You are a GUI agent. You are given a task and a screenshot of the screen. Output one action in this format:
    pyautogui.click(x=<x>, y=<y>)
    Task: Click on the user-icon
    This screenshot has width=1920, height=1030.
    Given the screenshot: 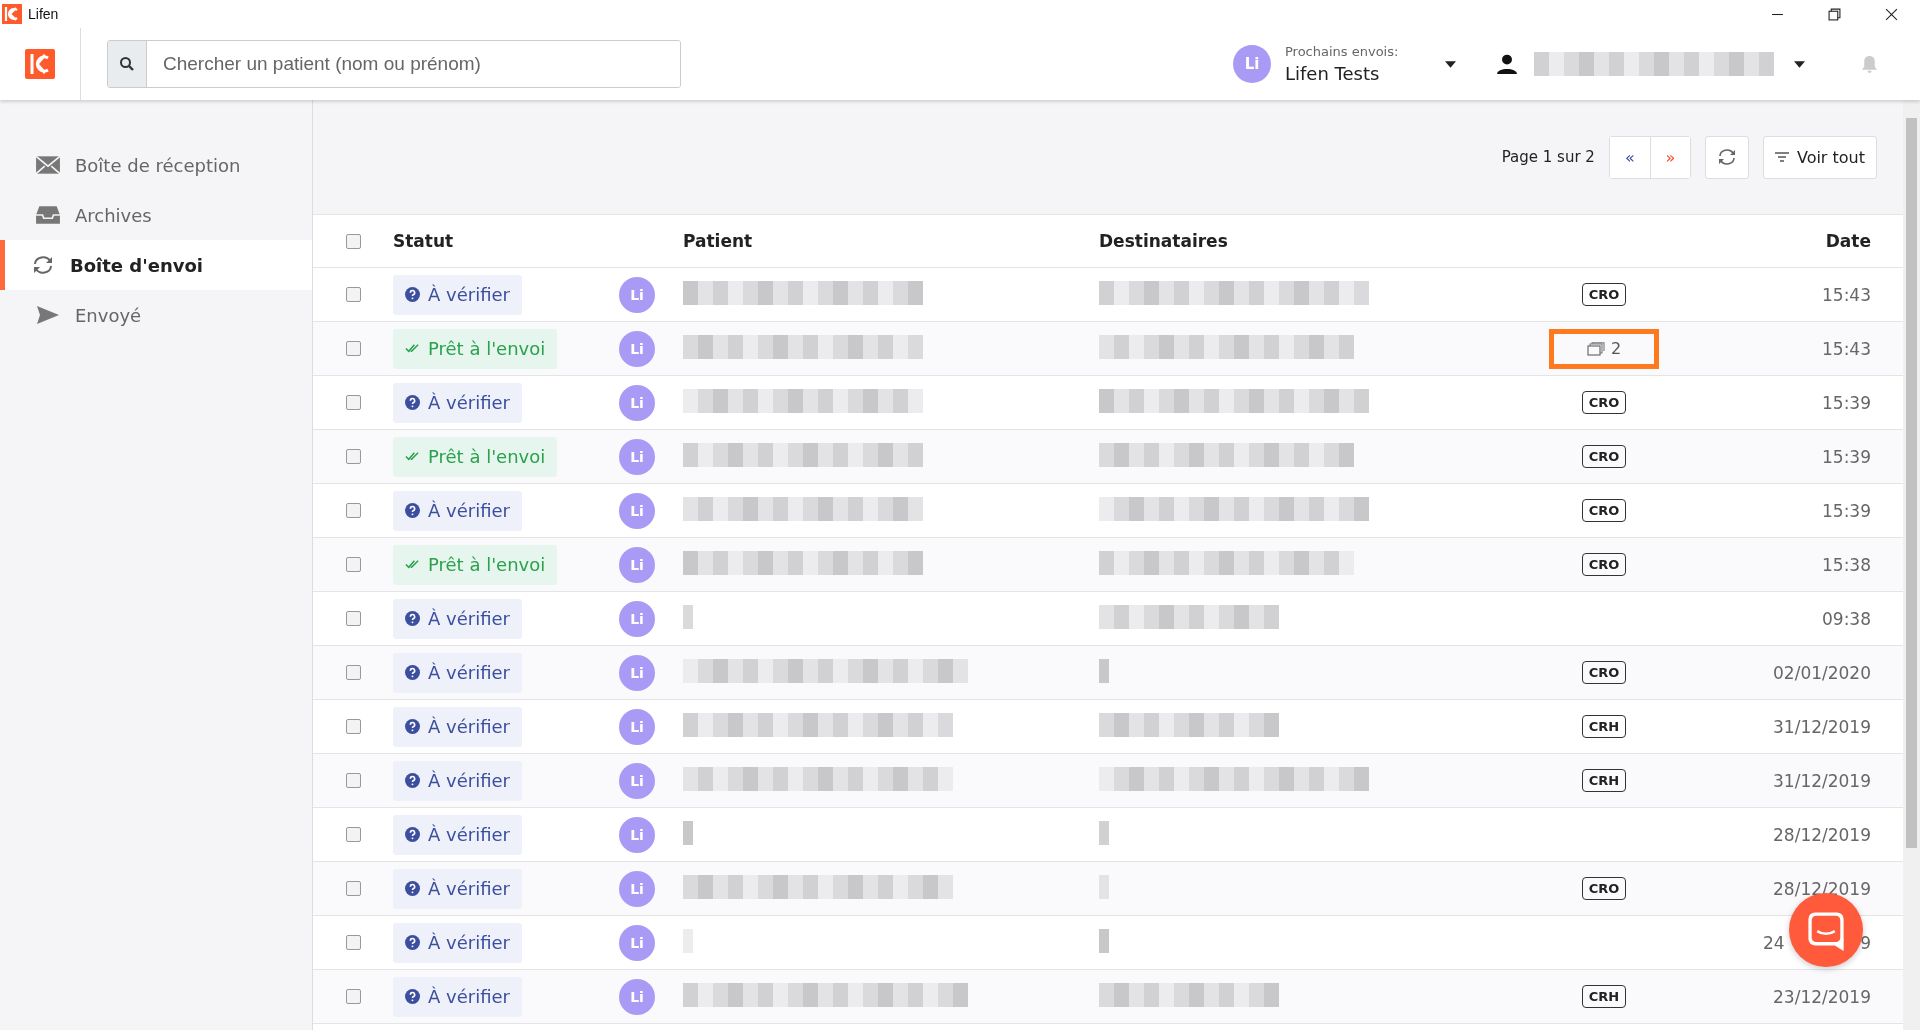 What is the action you would take?
    pyautogui.click(x=1507, y=64)
    